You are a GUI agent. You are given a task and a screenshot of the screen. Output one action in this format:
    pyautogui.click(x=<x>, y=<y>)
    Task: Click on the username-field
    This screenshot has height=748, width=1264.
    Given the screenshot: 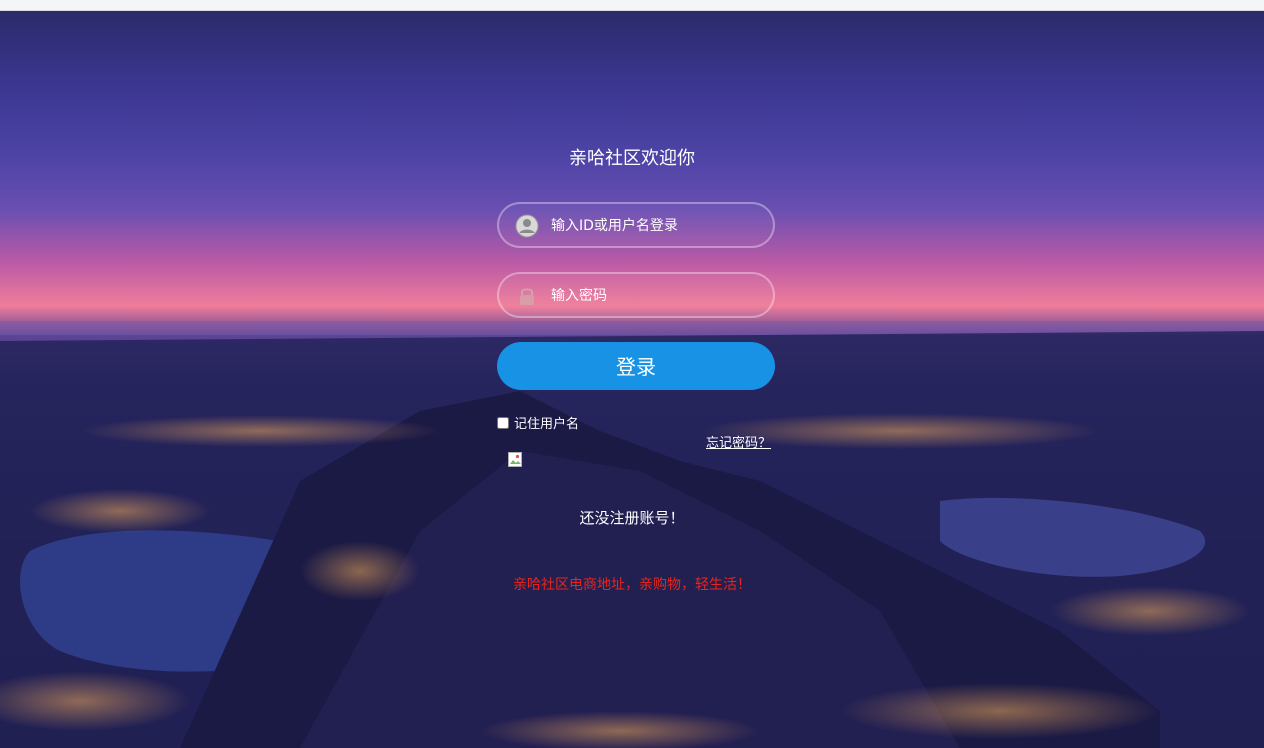 What is the action you would take?
    pyautogui.click(x=636, y=225)
    